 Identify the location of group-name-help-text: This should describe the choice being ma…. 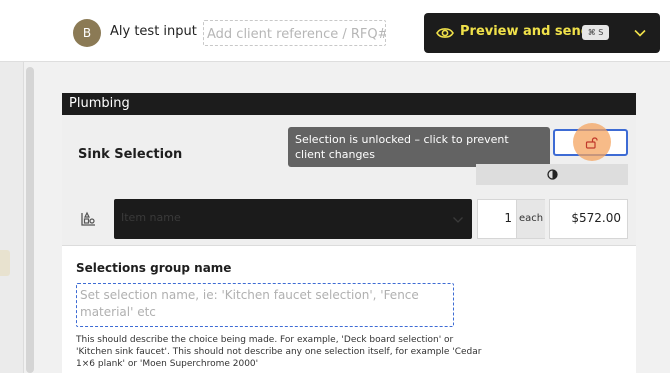
(279, 352).